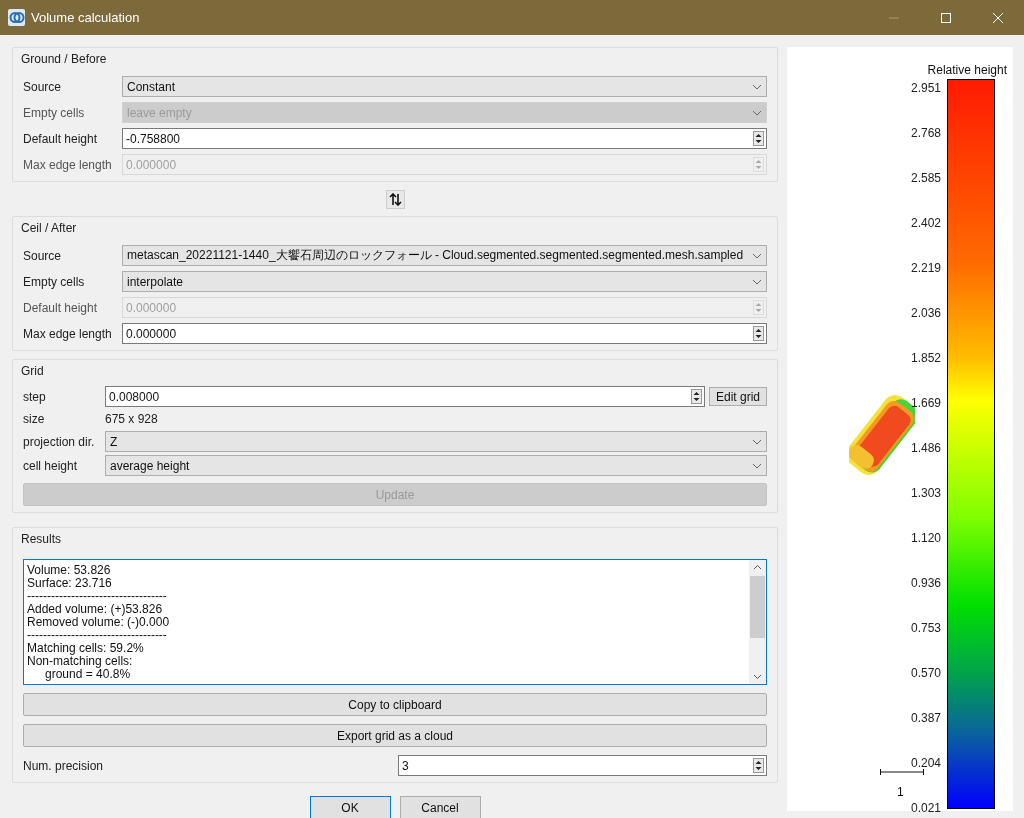  I want to click on legend-tick-label: 0.936, so click(925, 583).